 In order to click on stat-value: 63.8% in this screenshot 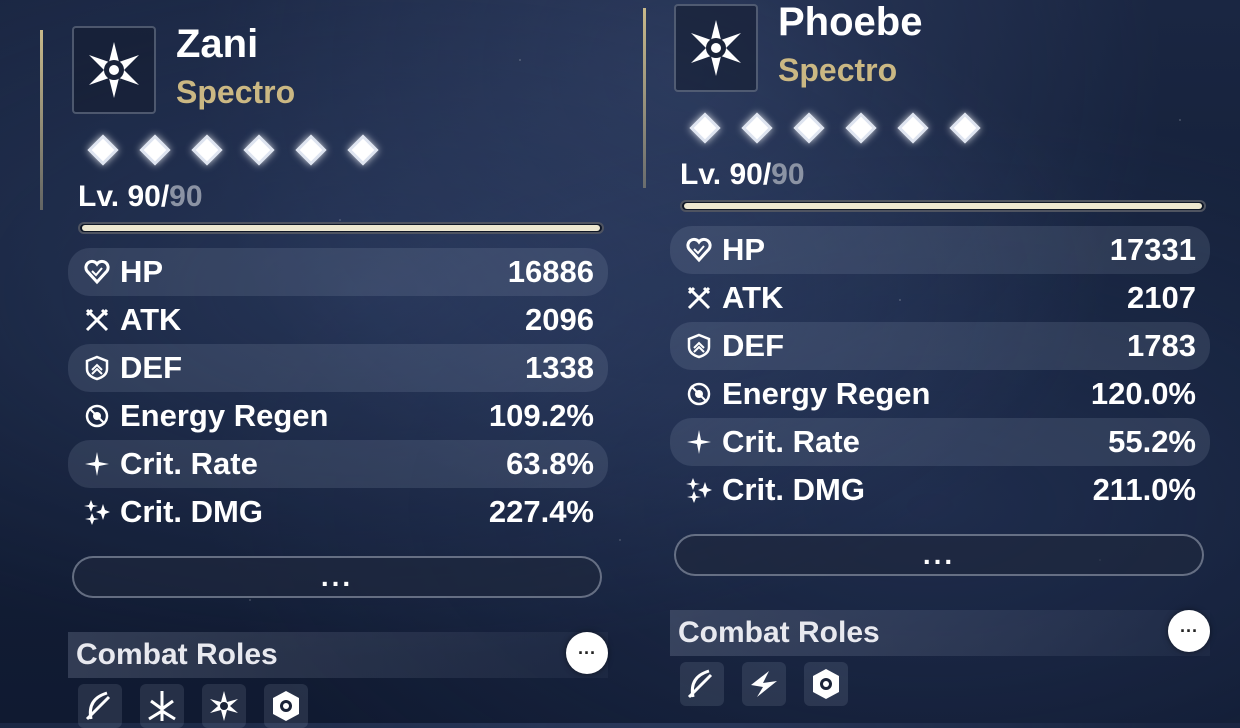, I will do `click(550, 463)`.